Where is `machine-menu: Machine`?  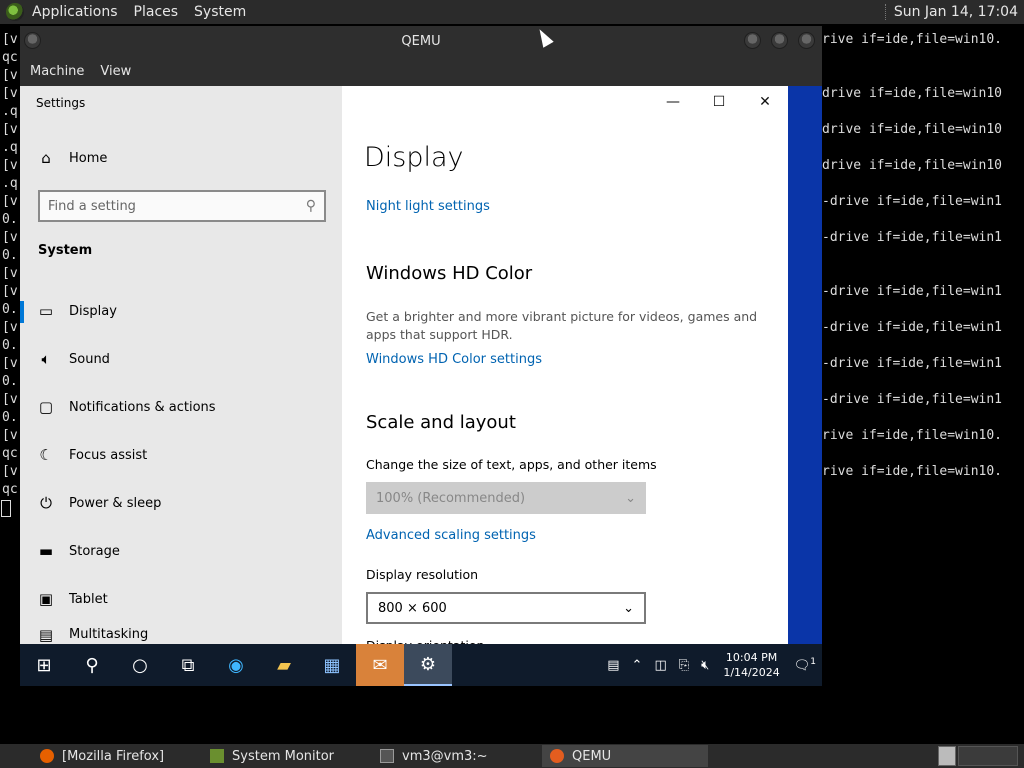 machine-menu: Machine is located at coordinates (57, 71).